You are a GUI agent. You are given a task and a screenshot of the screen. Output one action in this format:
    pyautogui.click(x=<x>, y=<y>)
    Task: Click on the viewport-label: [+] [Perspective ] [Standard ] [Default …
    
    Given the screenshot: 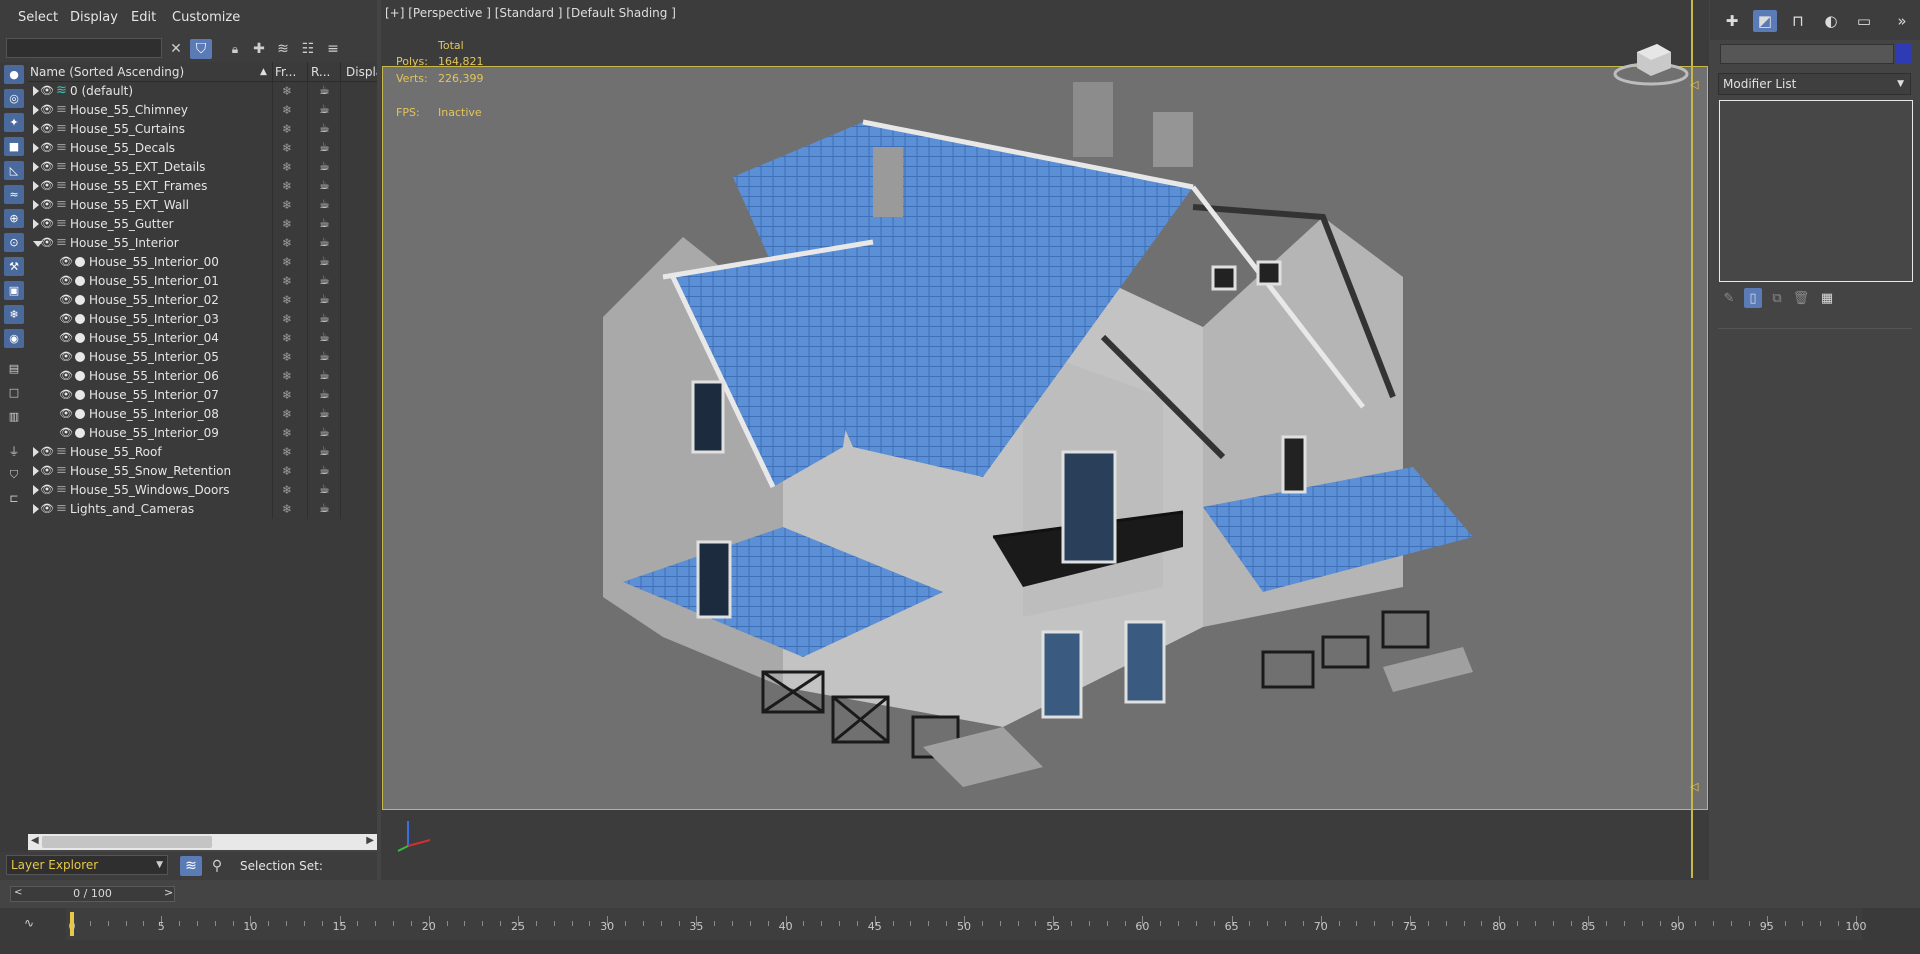 What is the action you would take?
    pyautogui.click(x=530, y=13)
    